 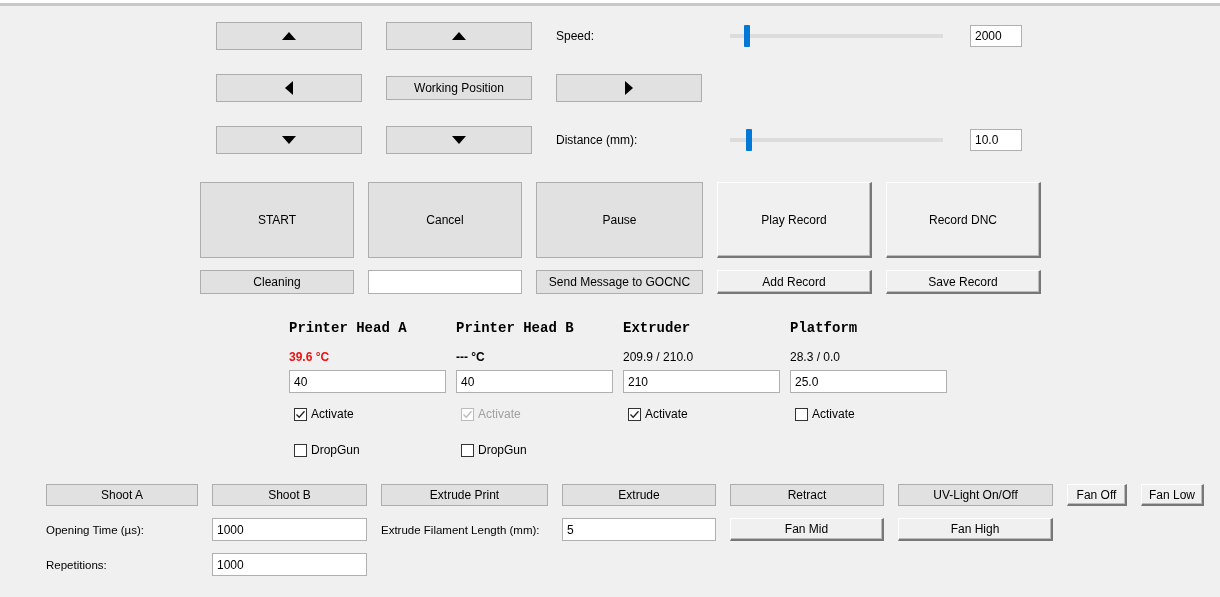 I want to click on action-button: Cancel, so click(x=445, y=220).